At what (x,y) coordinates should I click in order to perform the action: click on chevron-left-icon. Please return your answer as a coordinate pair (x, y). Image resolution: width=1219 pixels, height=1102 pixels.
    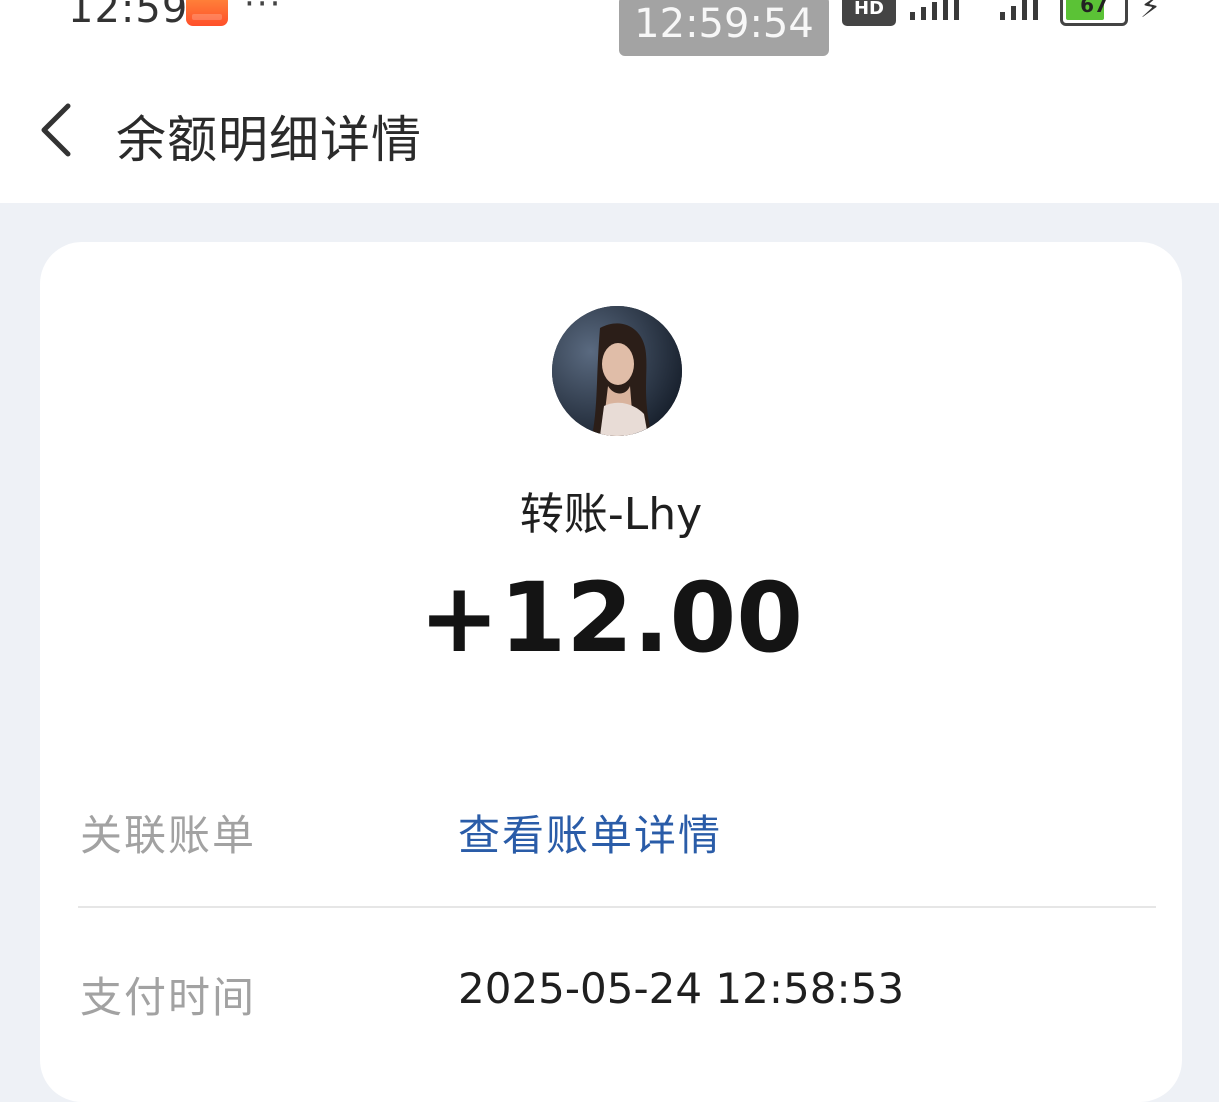
    Looking at the image, I should click on (56, 130).